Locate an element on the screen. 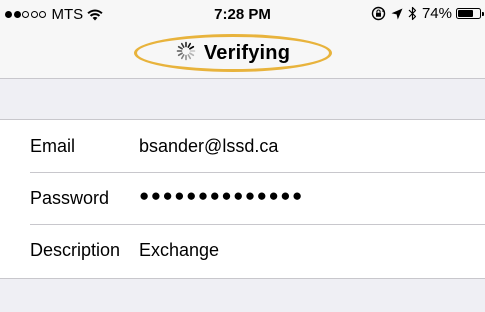  page-title: Verifying is located at coordinates (247, 52).